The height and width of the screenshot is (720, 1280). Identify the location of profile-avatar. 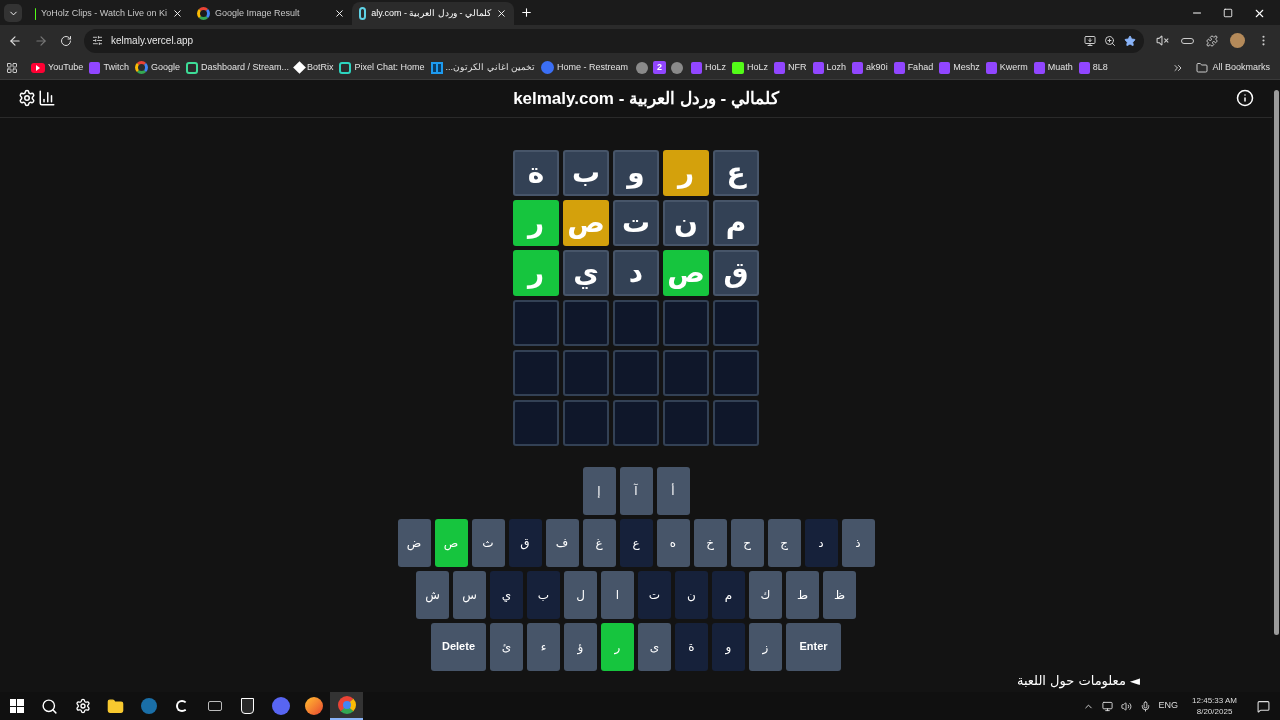
(1237, 40).